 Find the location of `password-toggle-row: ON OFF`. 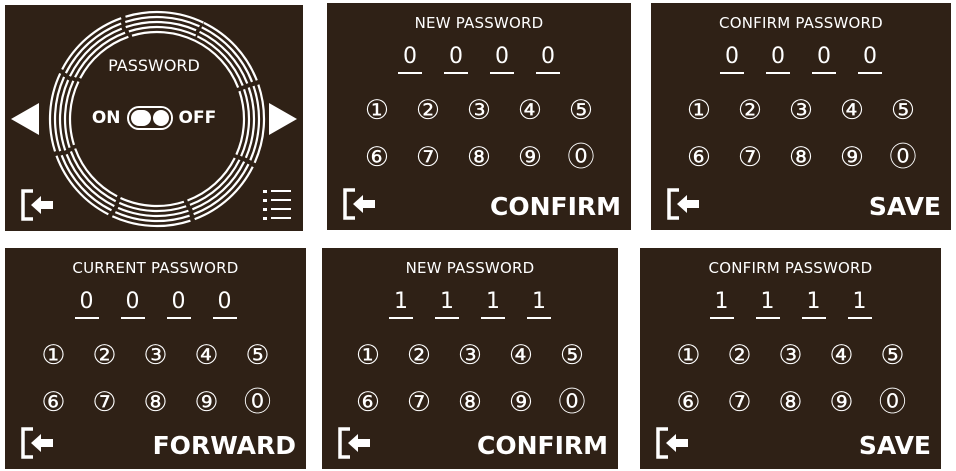

password-toggle-row: ON OFF is located at coordinates (154, 118).